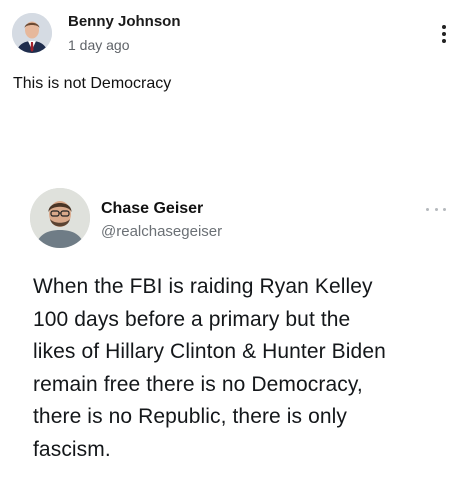  What do you see at coordinates (152, 209) in the screenshot?
I see `tweet-author-name: Chase Geiser` at bounding box center [152, 209].